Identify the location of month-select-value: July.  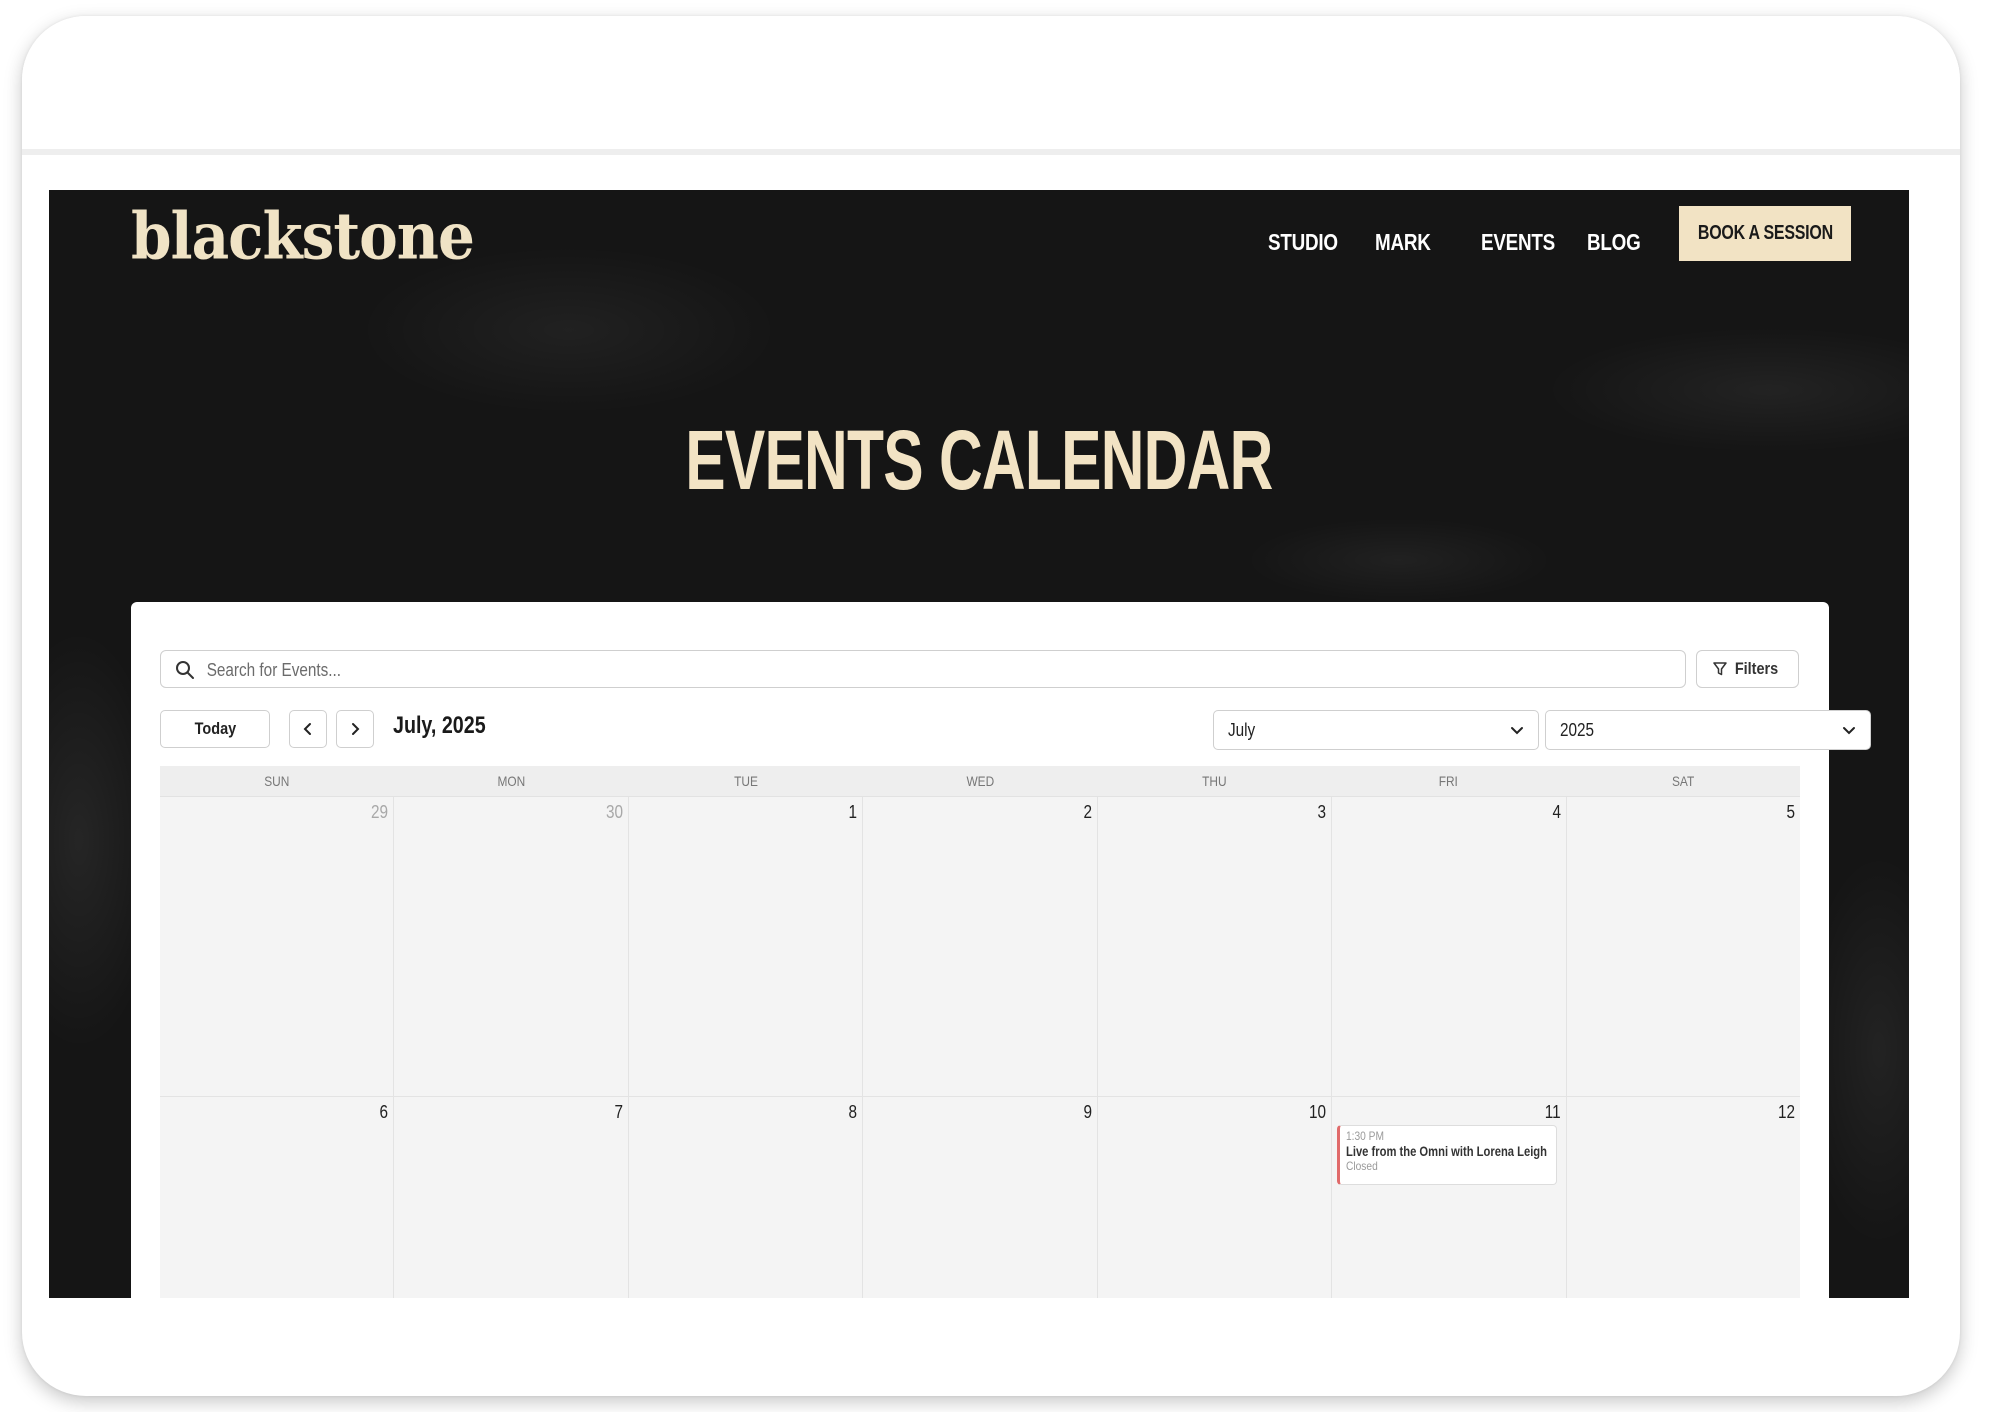
(1242, 730).